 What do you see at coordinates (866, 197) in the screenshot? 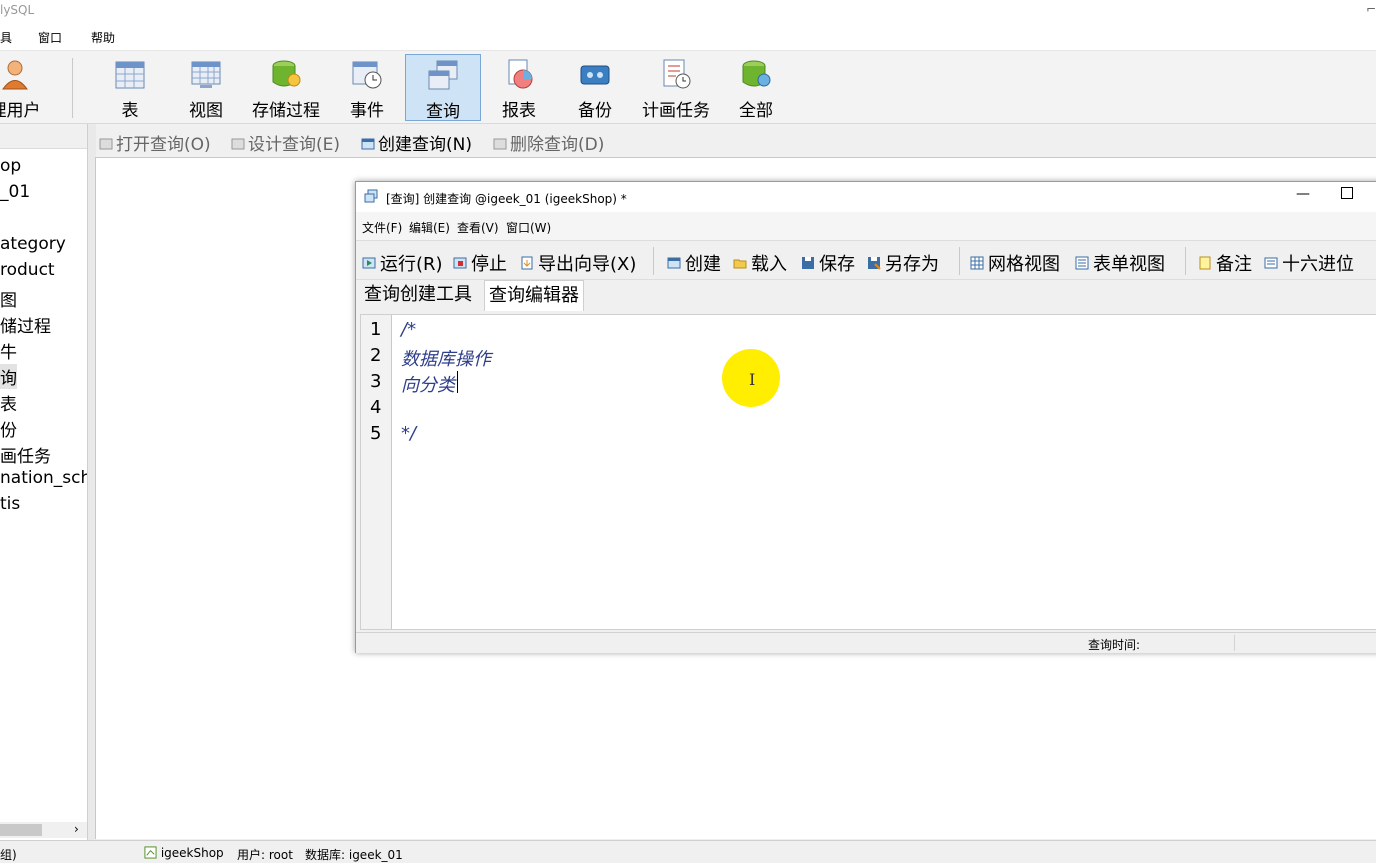
I see `query-window-titlebar: [查询] 创建查询 @igeek_01 (igeekShop) * —` at bounding box center [866, 197].